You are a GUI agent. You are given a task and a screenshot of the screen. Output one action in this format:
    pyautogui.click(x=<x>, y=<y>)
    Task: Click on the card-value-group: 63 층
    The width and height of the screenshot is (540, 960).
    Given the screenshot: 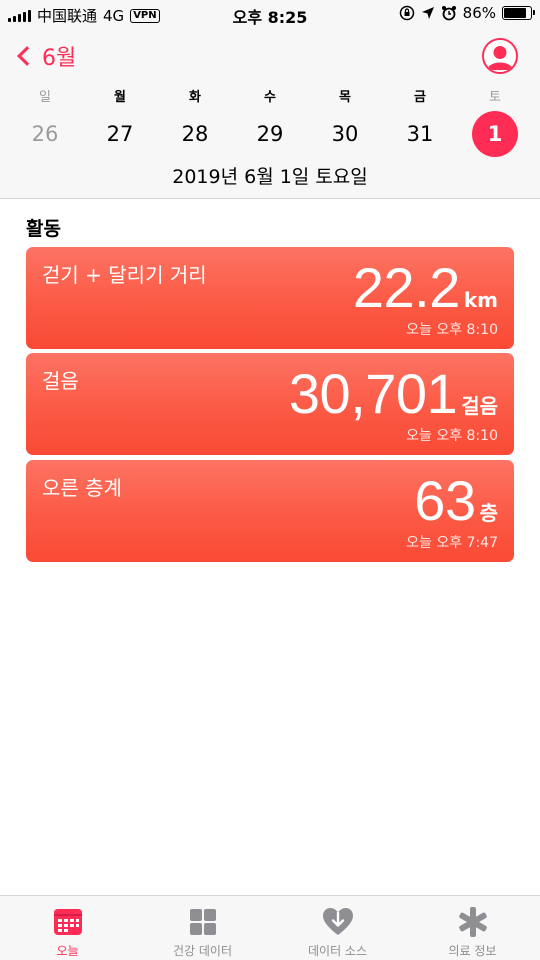 What is the action you would take?
    pyautogui.click(x=456, y=500)
    